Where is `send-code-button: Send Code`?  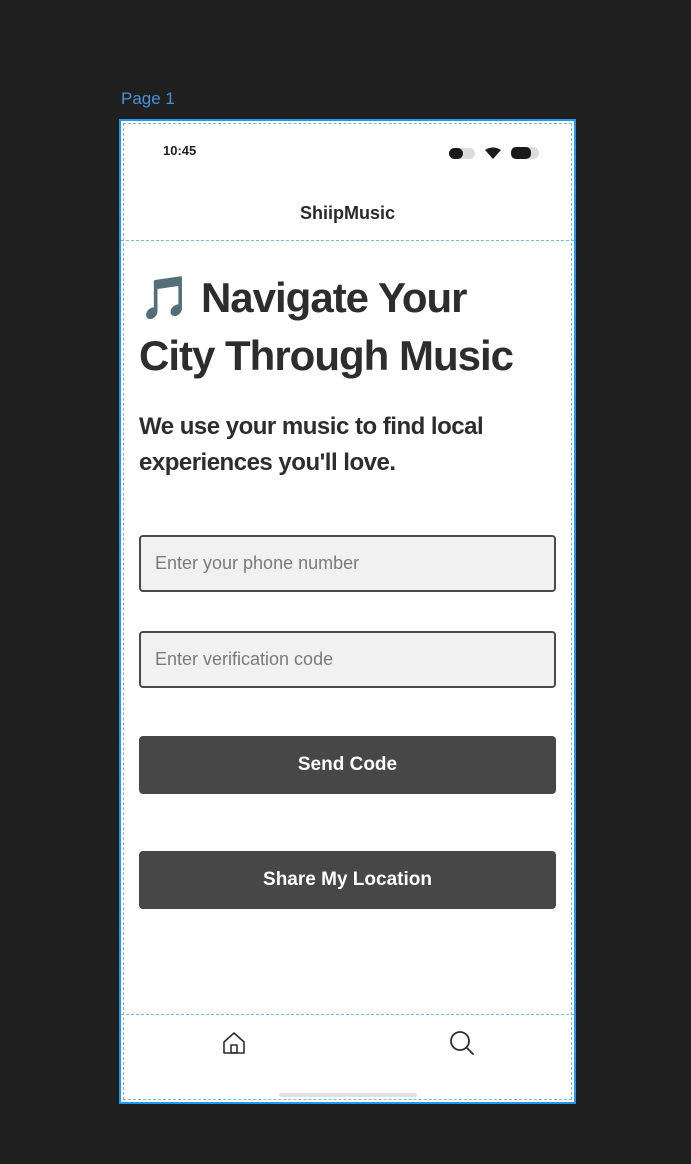 send-code-button: Send Code is located at coordinates (347, 765).